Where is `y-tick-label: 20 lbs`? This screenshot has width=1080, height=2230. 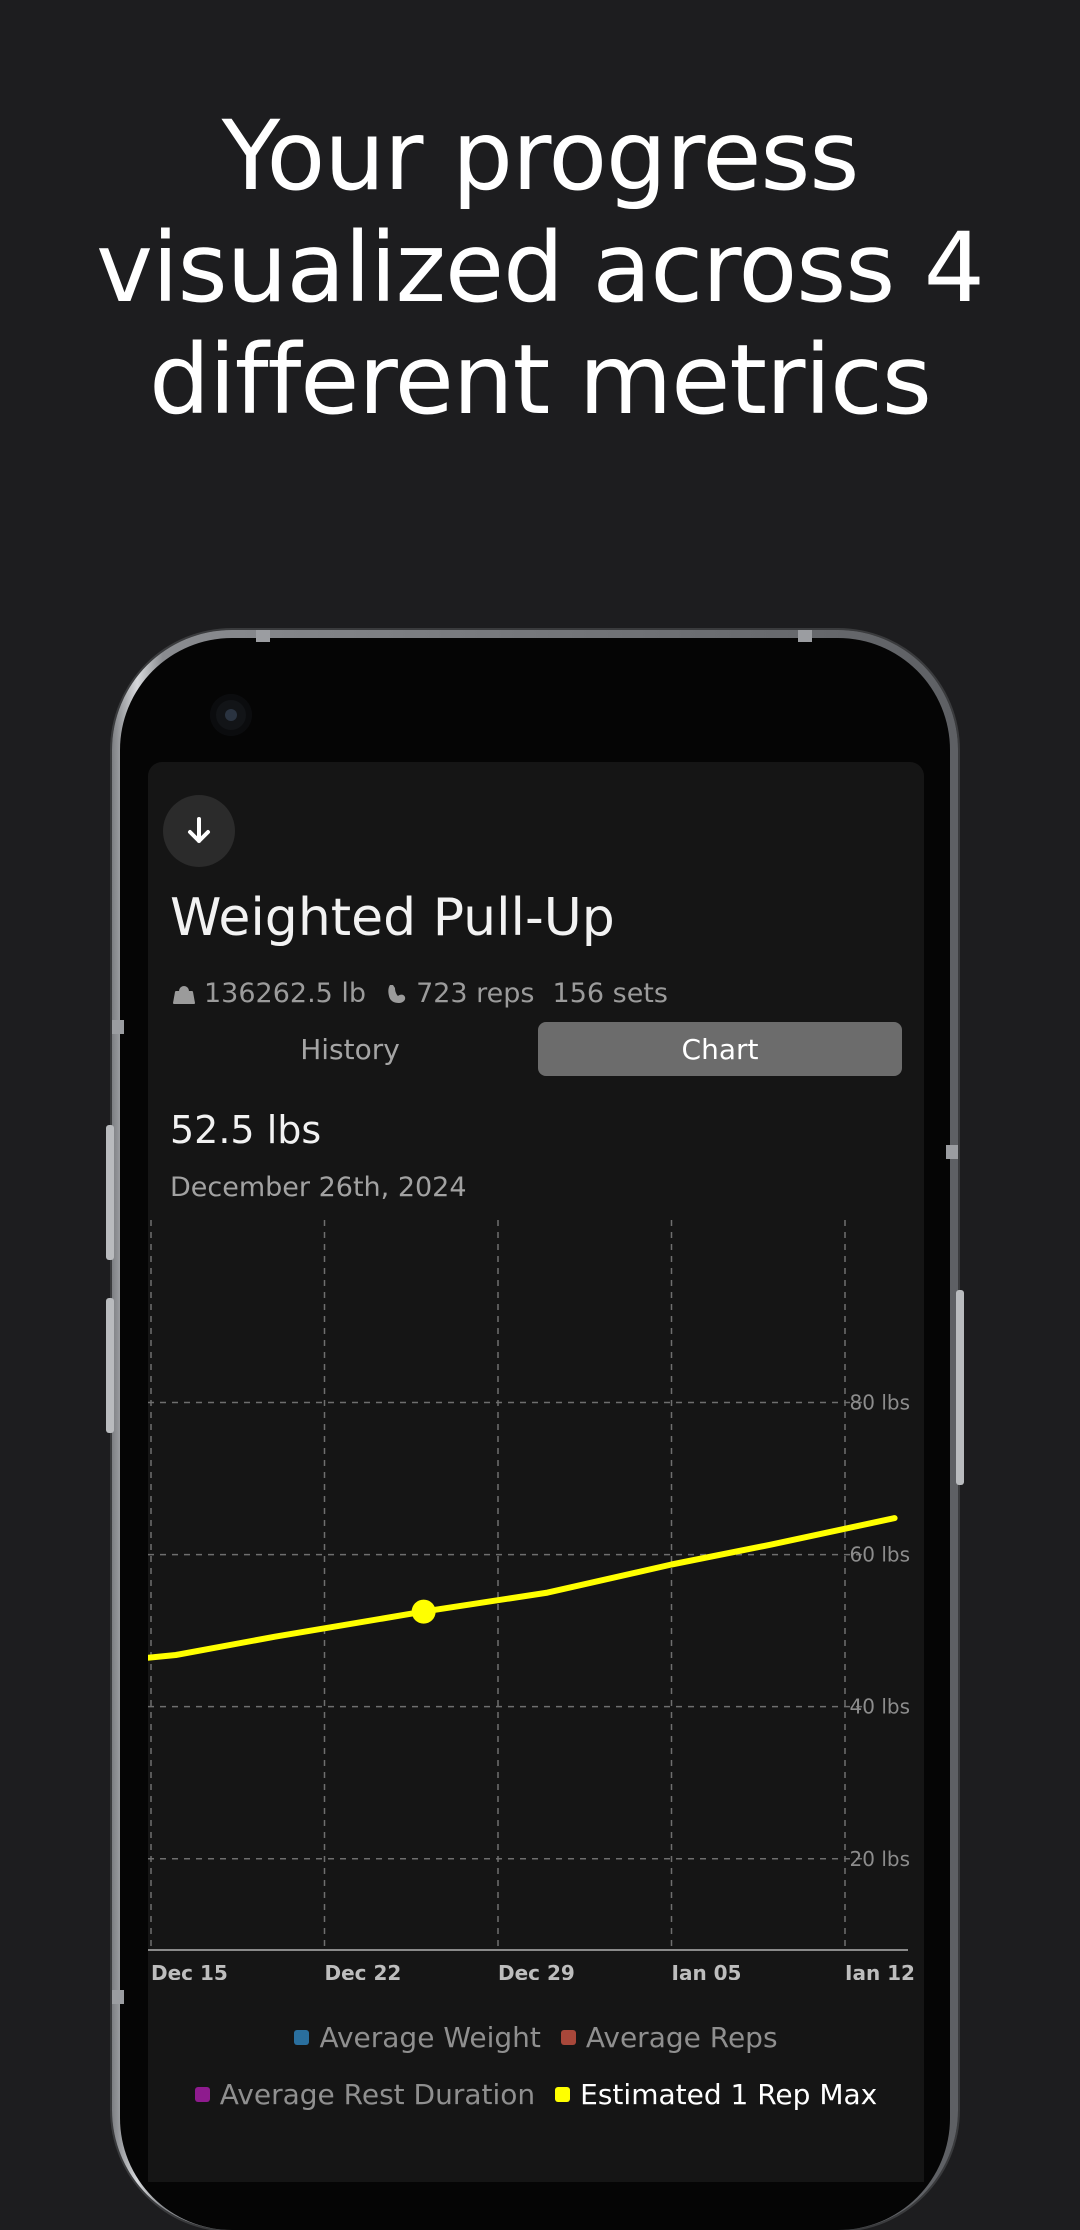 y-tick-label: 20 lbs is located at coordinates (880, 1859).